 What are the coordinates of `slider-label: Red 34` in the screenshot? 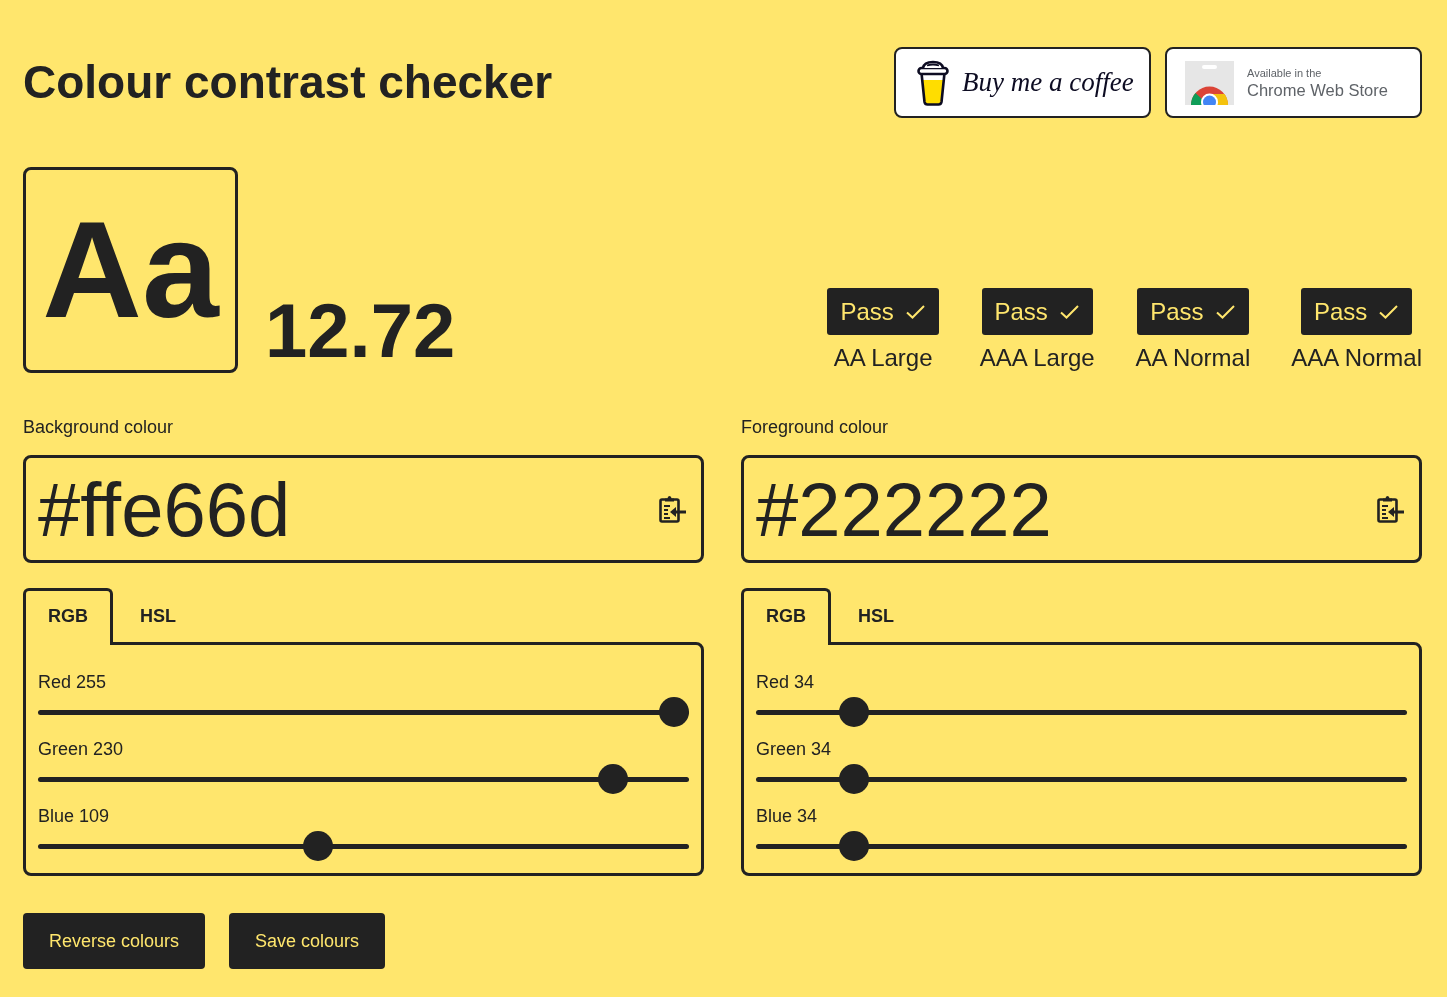 It's located at (785, 682).